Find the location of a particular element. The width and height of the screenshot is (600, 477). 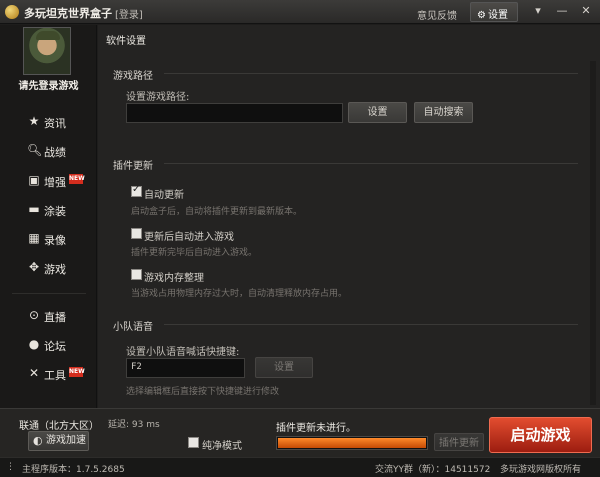

accelerate-label: 游戏加速 is located at coordinates (66, 440).